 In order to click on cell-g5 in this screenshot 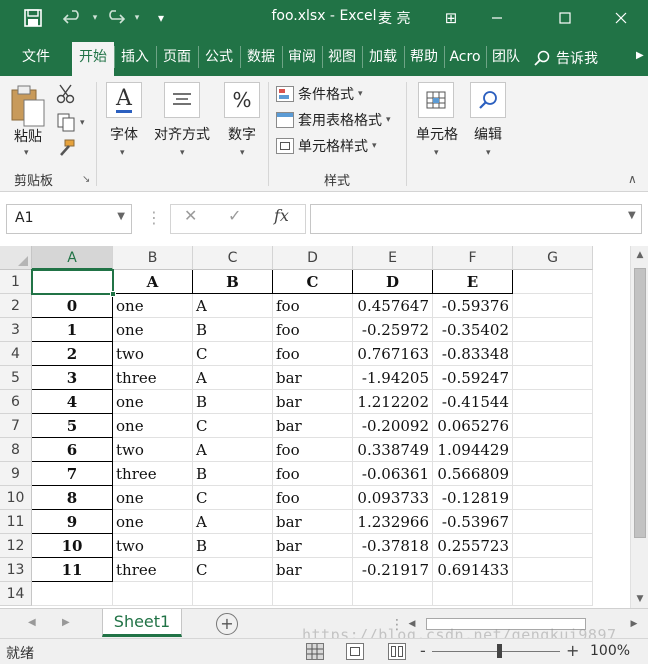, I will do `click(553, 378)`.